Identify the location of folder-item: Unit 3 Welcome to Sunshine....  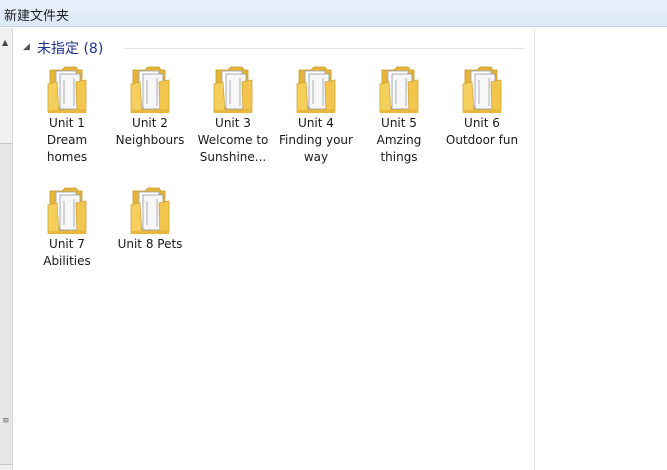
(233, 115).